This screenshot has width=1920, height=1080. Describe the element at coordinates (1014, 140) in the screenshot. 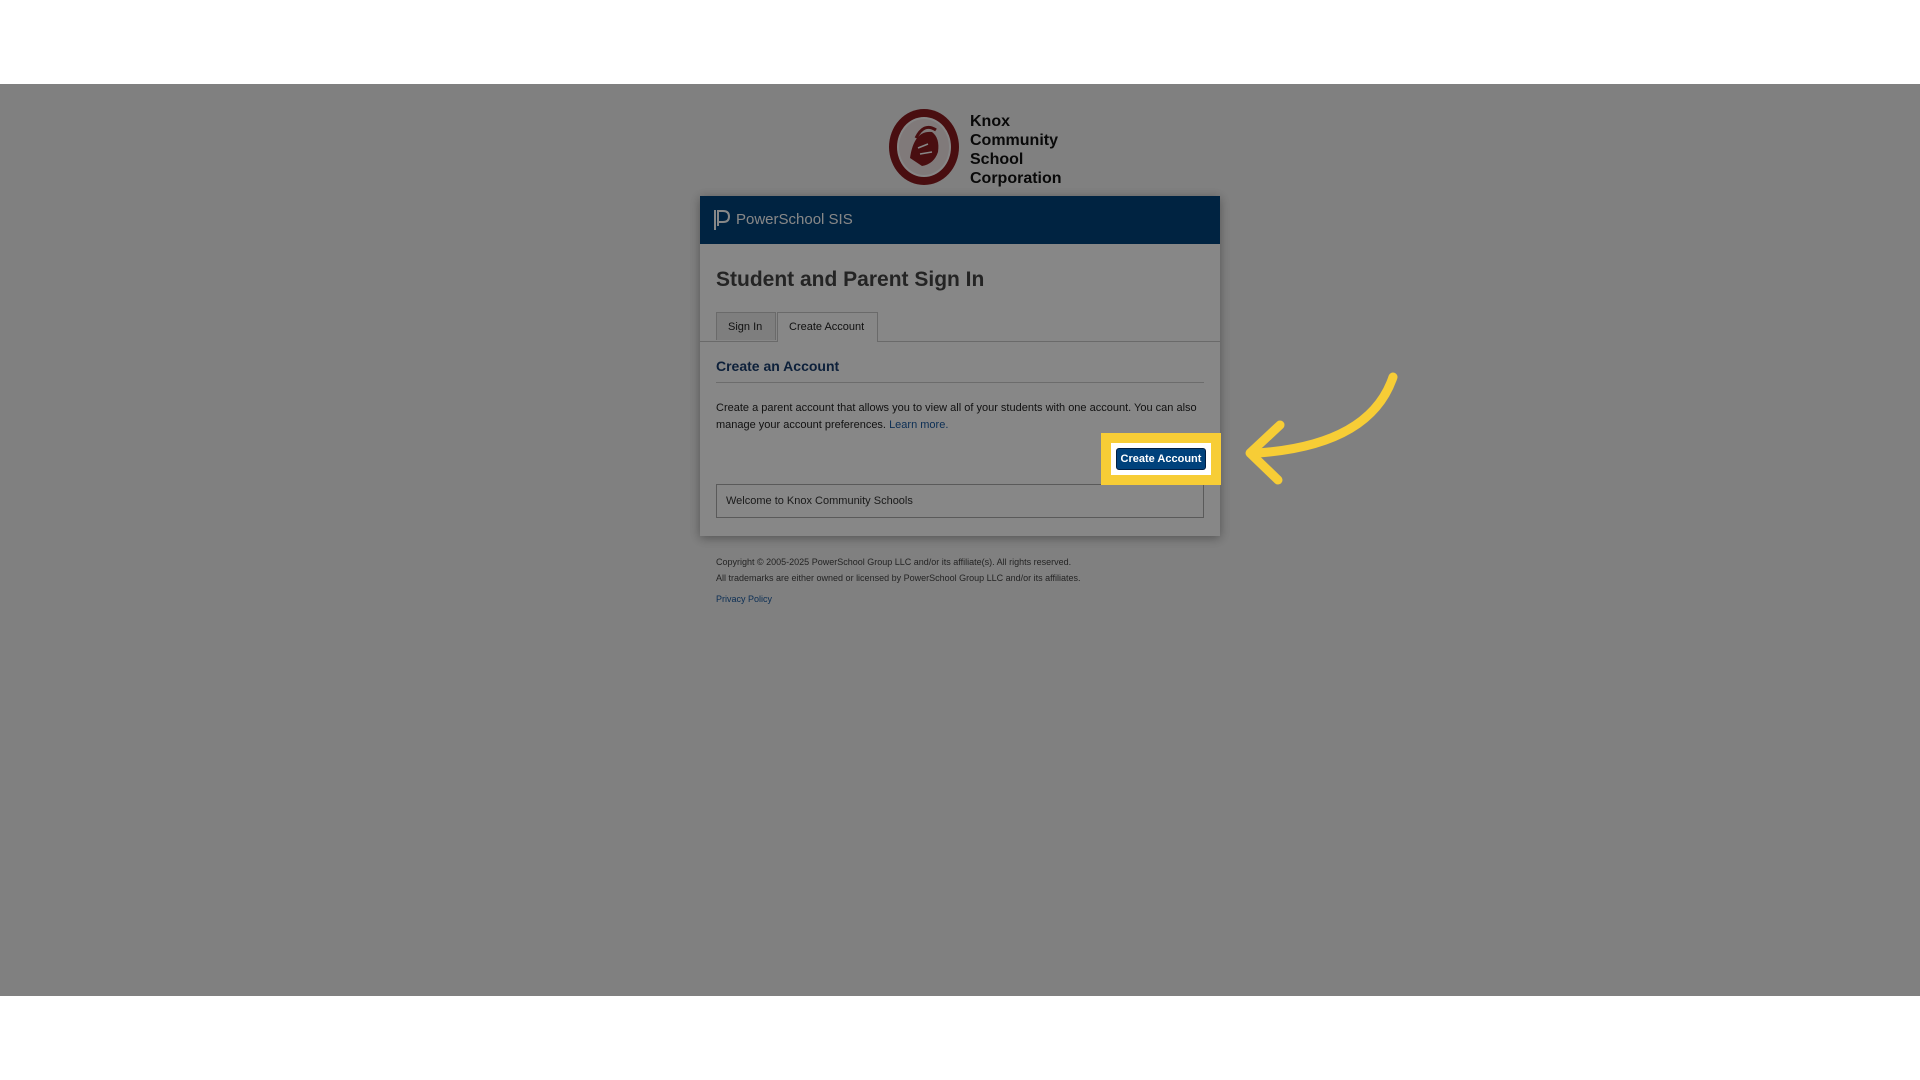

I see `district-name-line: Community` at that location.